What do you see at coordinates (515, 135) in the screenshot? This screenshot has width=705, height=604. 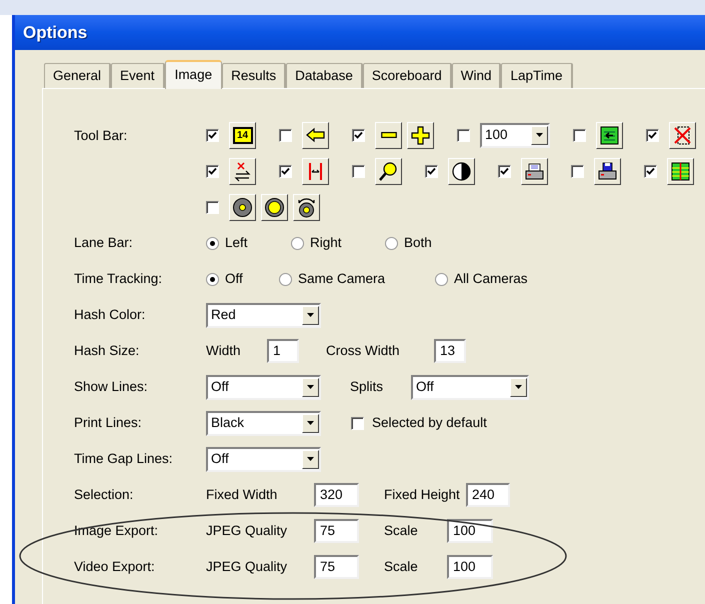 I see `dropdown: 100` at bounding box center [515, 135].